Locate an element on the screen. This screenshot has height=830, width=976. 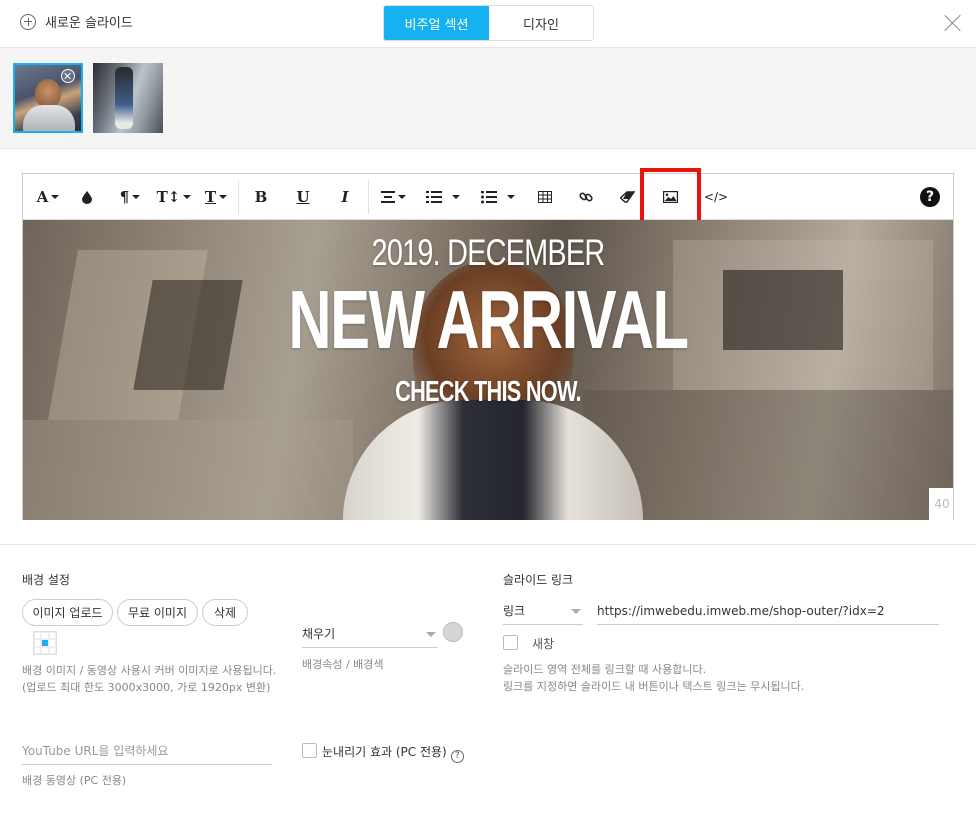
background-position-grid is located at coordinates (45, 643).